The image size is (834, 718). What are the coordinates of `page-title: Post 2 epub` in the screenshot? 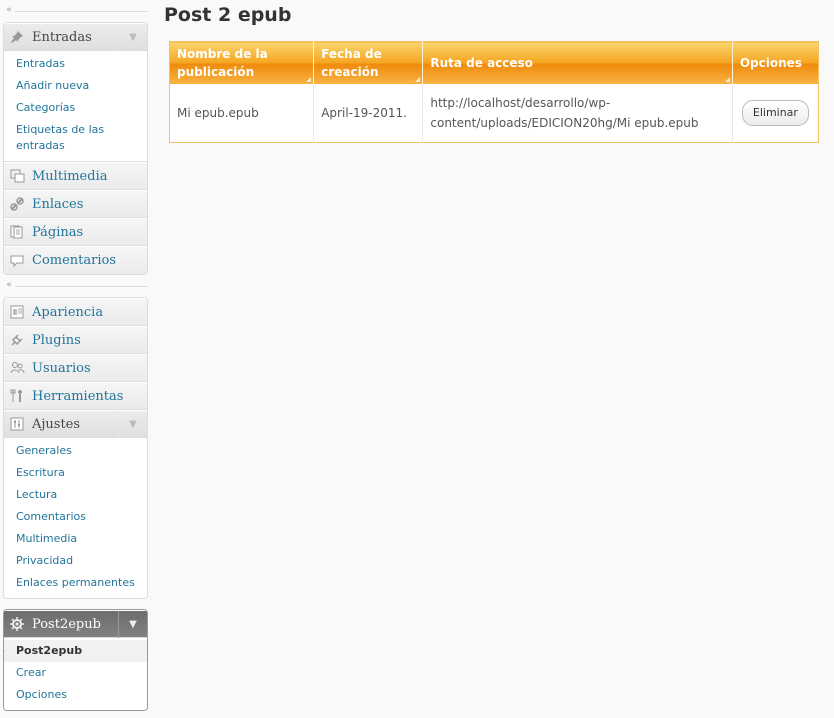 It's located at (228, 15).